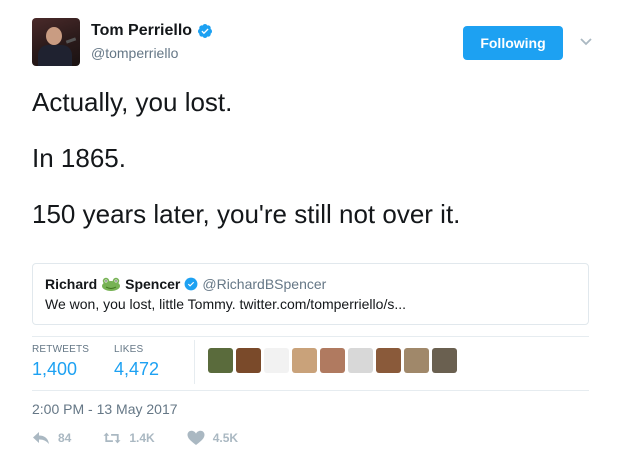  I want to click on author-display-name: Tom Perriello, so click(141, 31).